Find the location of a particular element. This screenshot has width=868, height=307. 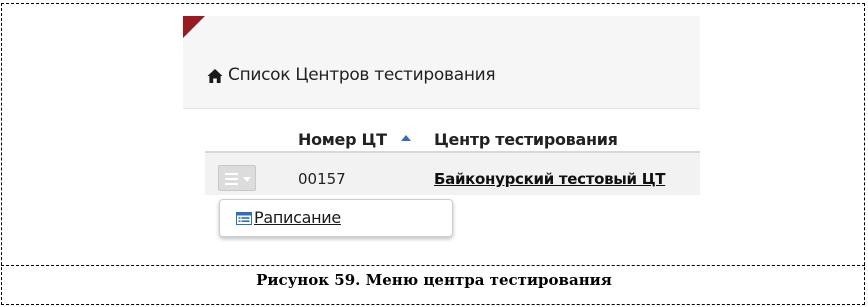

hamburger-menu-icon is located at coordinates (231, 180).